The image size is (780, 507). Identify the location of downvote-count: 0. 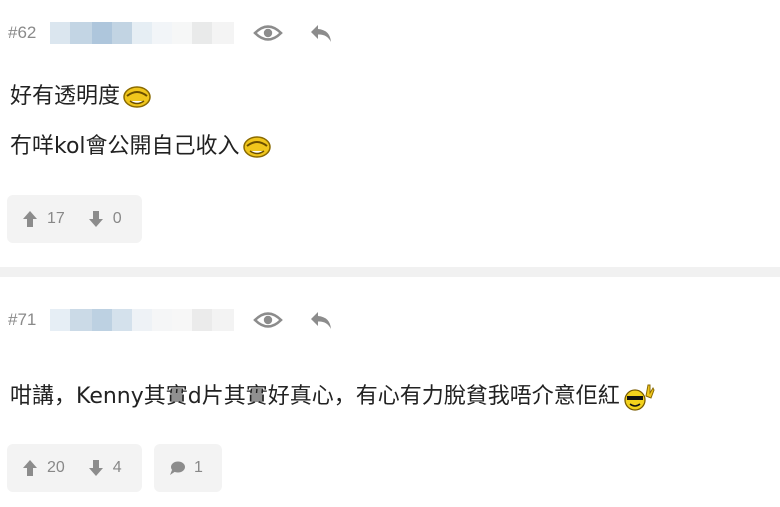
(117, 218).